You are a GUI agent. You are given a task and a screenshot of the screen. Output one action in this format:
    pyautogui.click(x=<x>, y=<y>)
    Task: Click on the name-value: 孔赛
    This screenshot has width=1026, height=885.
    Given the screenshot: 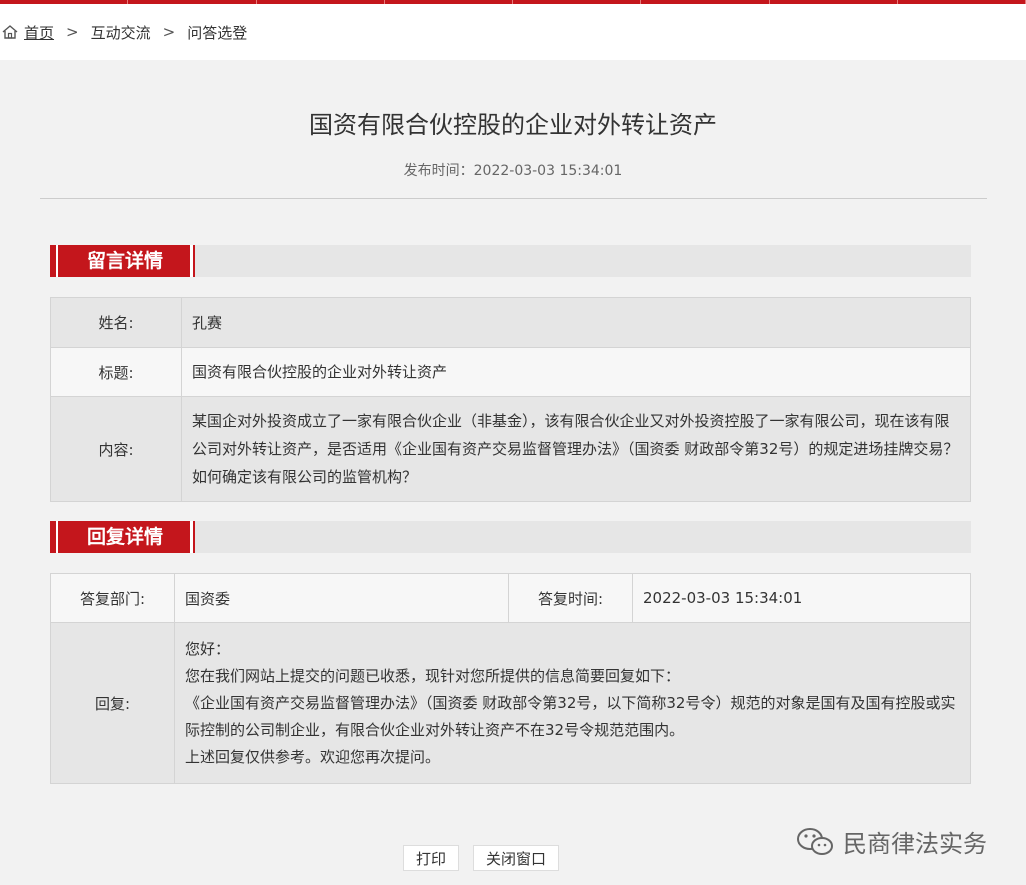 What is the action you would take?
    pyautogui.click(x=576, y=322)
    